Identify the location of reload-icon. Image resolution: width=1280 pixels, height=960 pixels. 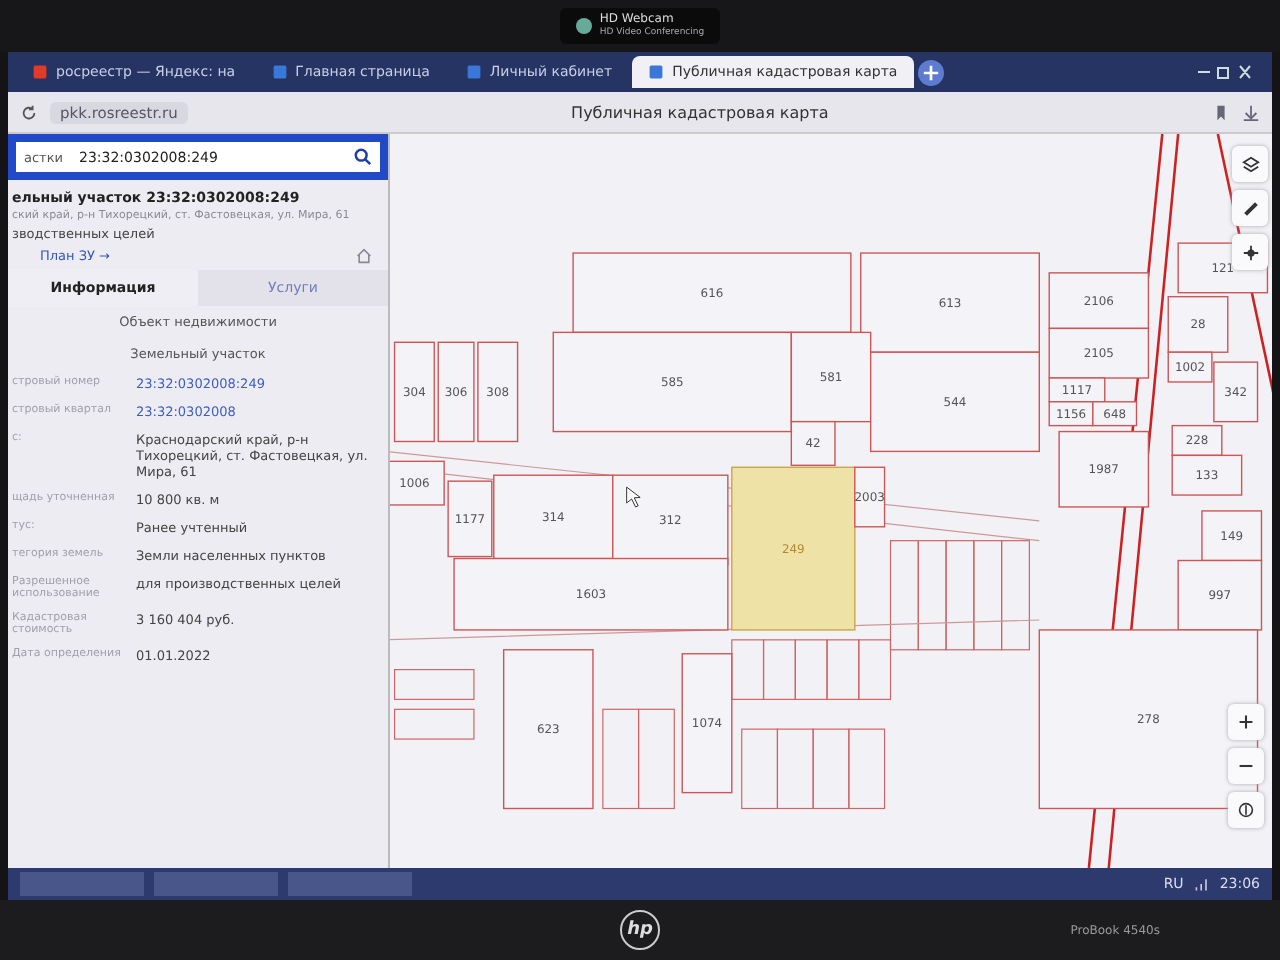
(29, 112).